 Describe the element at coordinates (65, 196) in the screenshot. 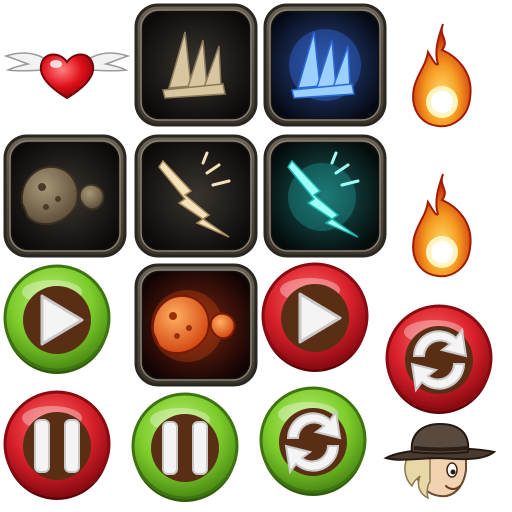

I see `boulder-skill-bronze-icon` at that location.